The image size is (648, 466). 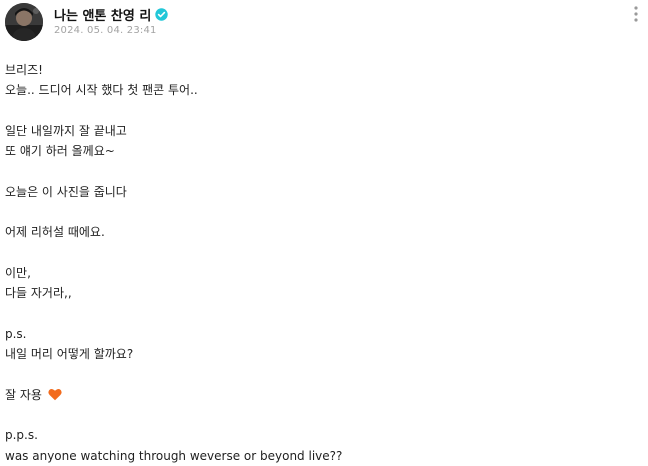 I want to click on post-line: 일단 내일까지 잘 끝내고, so click(x=66, y=130).